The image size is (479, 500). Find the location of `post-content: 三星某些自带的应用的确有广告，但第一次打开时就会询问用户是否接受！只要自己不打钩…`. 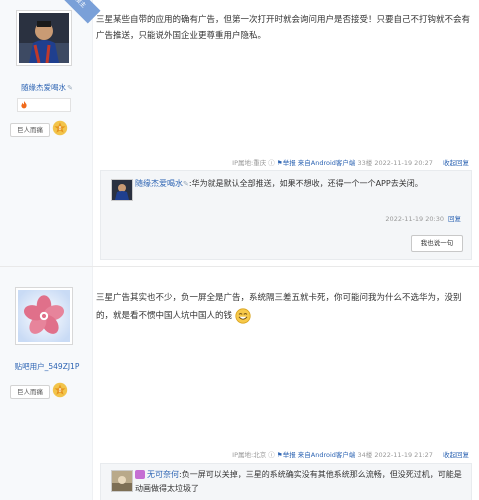

post-content: 三星某些自带的应用的确有广告，但第一次打开时就会询问用户是否接受！只要自己不打钩… is located at coordinates (283, 28).